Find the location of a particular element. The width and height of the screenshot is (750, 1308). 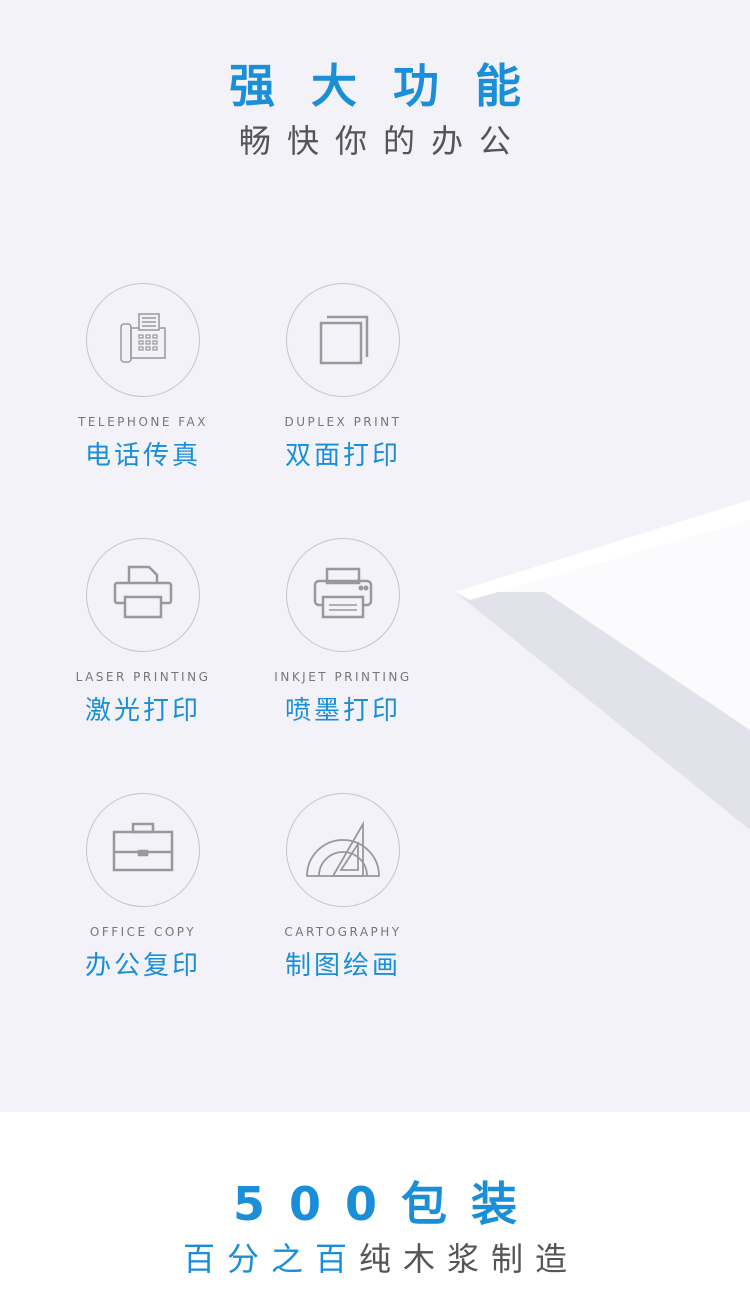

feature-en-label: OFFICE COPY is located at coordinates (143, 932).